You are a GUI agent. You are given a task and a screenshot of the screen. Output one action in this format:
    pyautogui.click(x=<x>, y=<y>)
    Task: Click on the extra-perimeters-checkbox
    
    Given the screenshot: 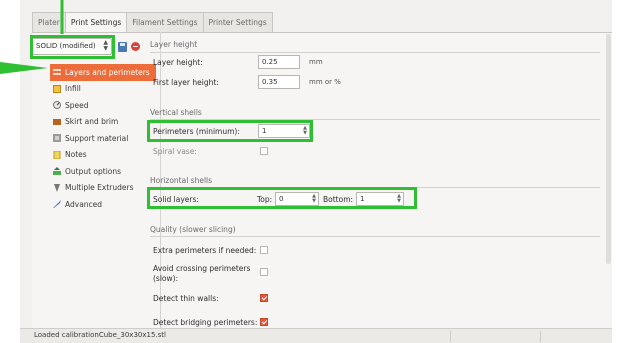 What is the action you would take?
    pyautogui.click(x=264, y=250)
    